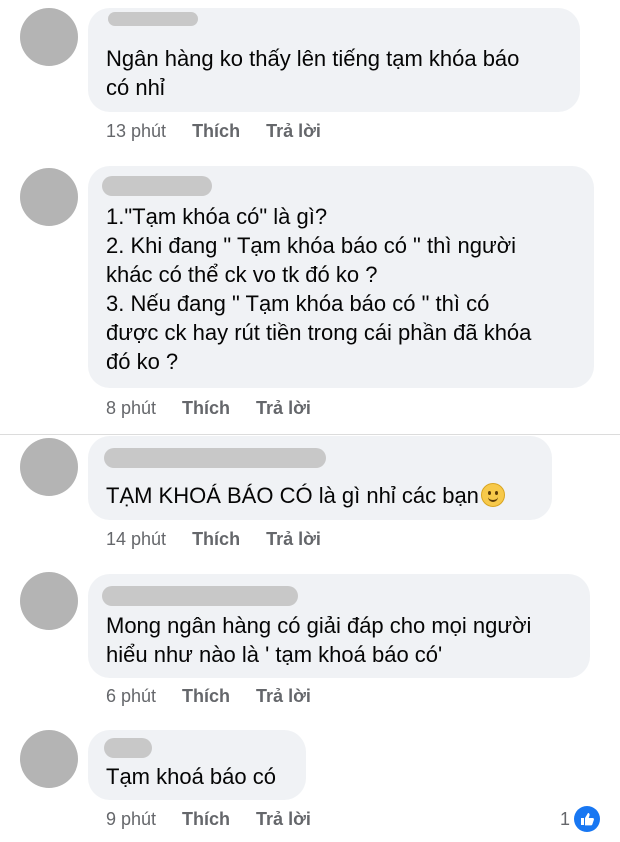 Image resolution: width=620 pixels, height=842 pixels. I want to click on comment-meta: 13 phút Thích Trả lời, so click(213, 131).